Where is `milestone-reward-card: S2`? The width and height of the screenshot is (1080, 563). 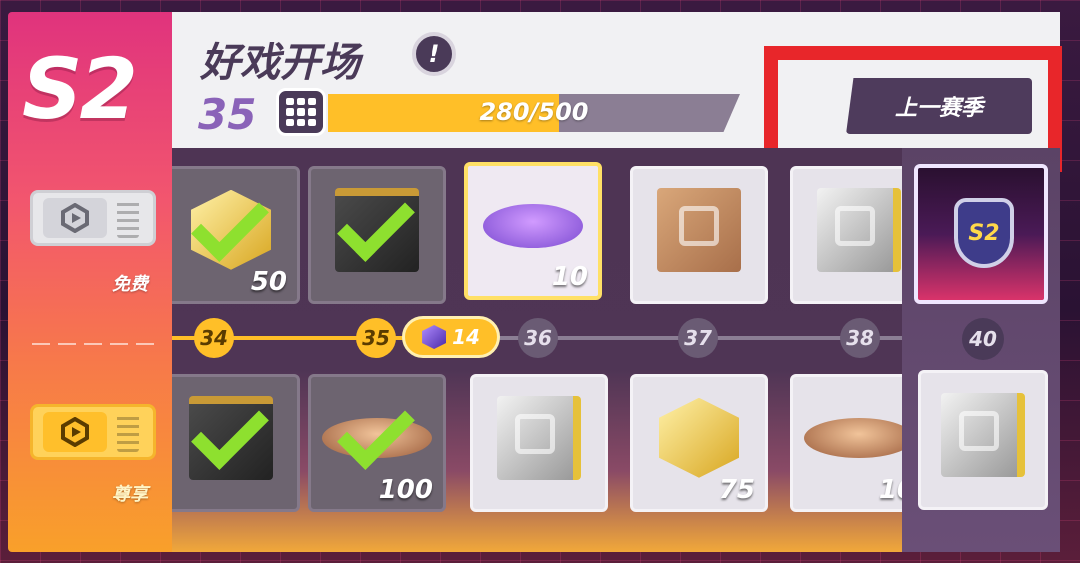 milestone-reward-card: S2 is located at coordinates (981, 234).